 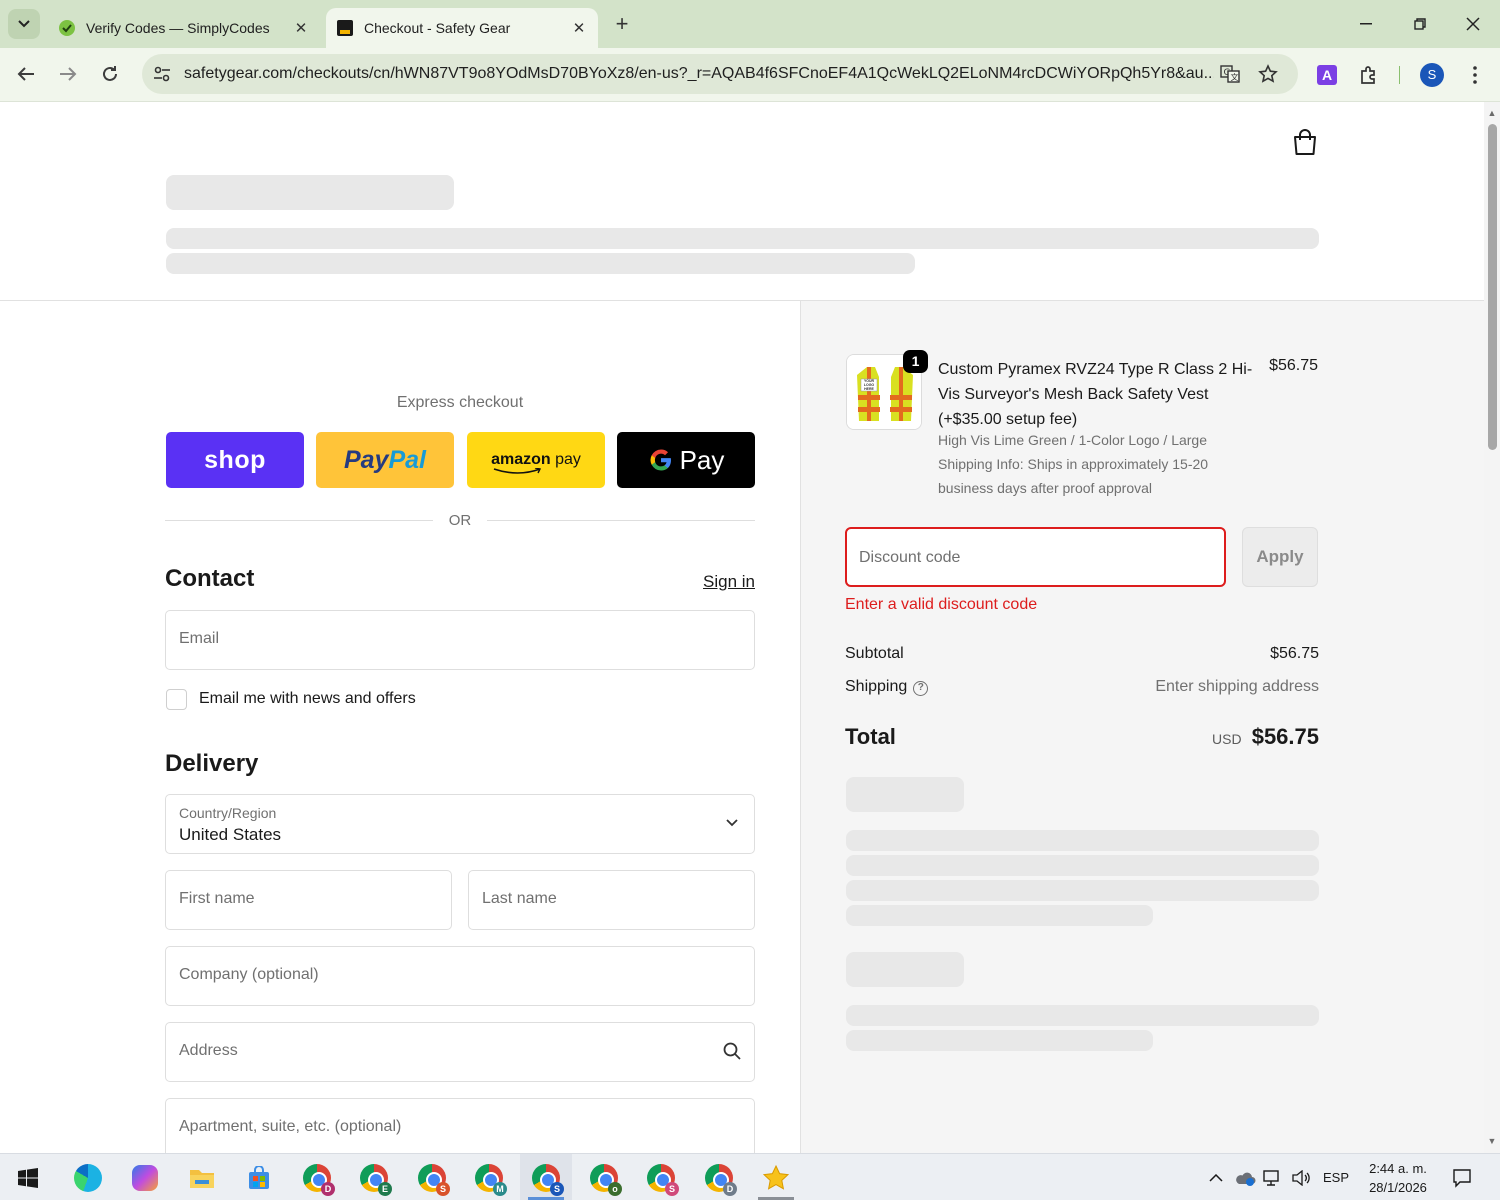 I want to click on language-indicator: ESP, so click(x=1336, y=1177).